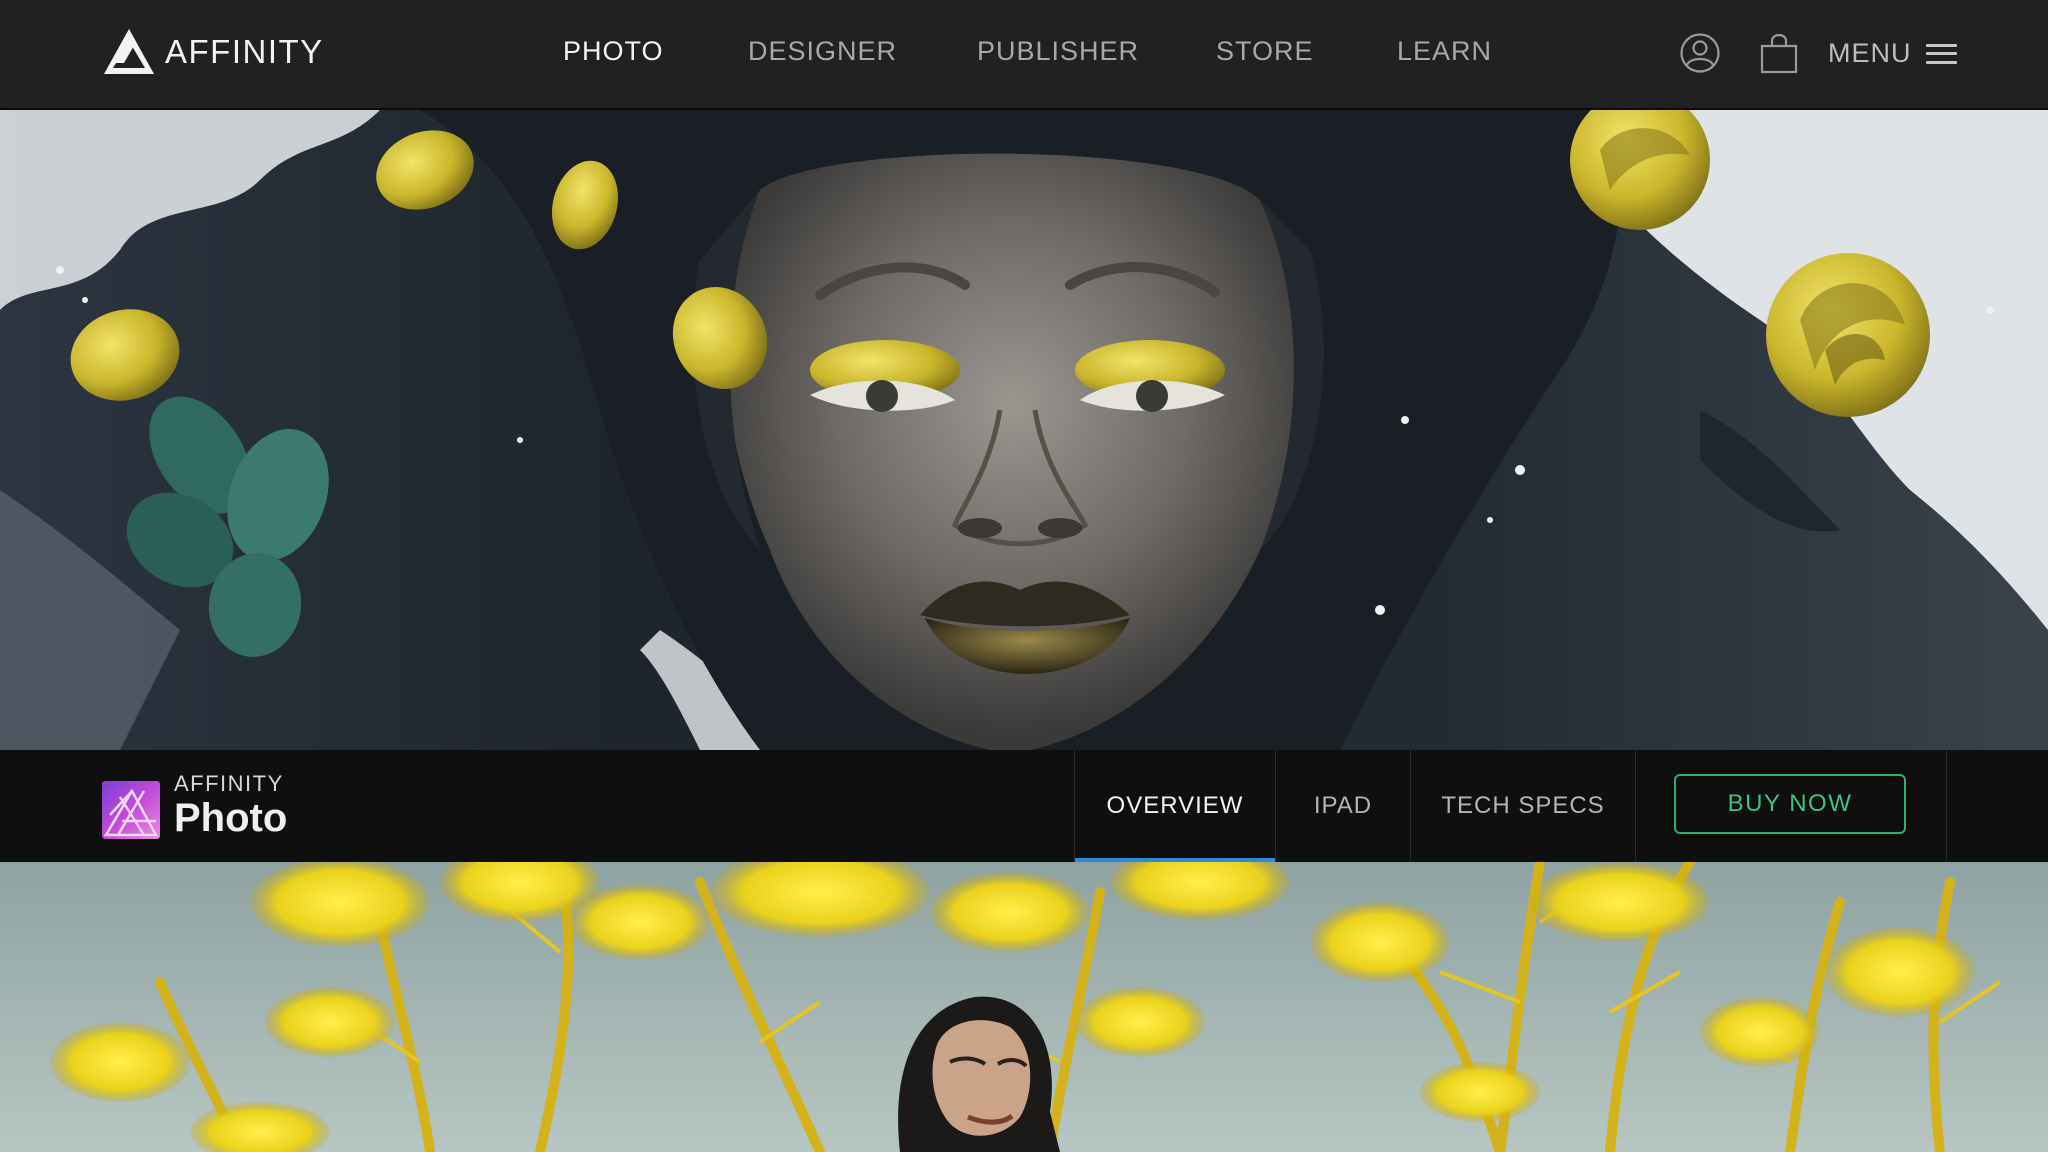 This screenshot has width=2048, height=1152. I want to click on product-tabs: OVERVIEW IPAD TECH SPECS, so click(1355, 806).